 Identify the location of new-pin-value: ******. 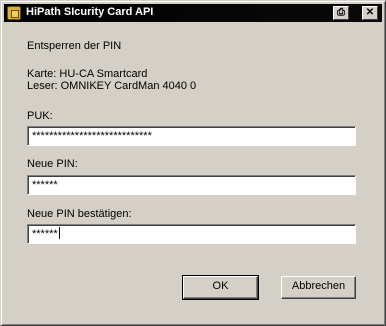
(45, 185).